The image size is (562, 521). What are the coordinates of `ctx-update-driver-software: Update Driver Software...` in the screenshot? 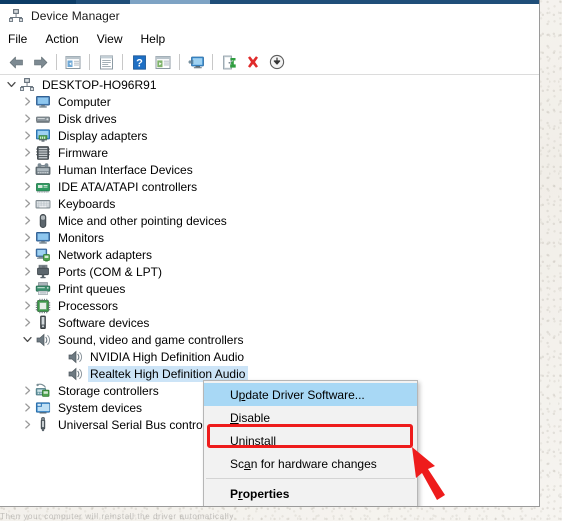 It's located at (310, 394).